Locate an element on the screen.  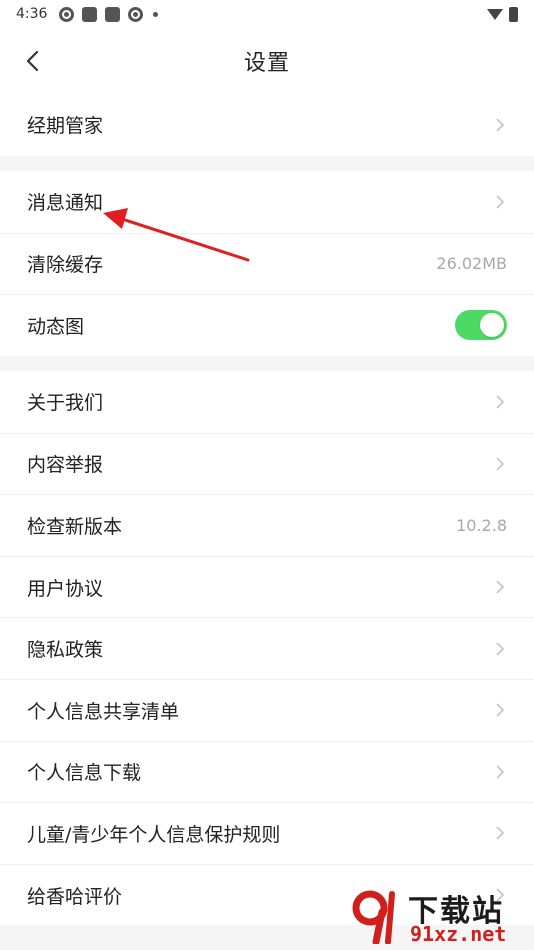
status-bar: 4:36 is located at coordinates (267, 14).